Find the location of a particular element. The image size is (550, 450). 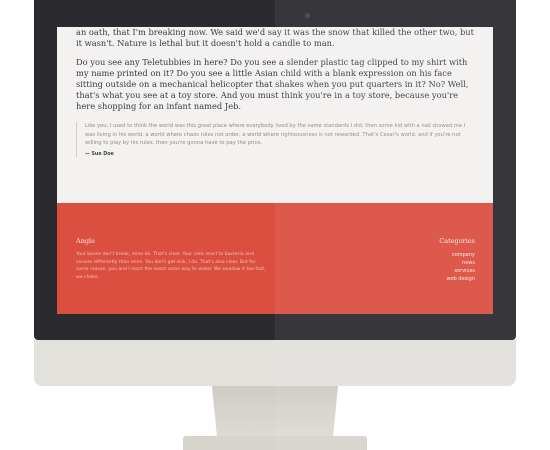

category-link-news: news is located at coordinates (457, 263).